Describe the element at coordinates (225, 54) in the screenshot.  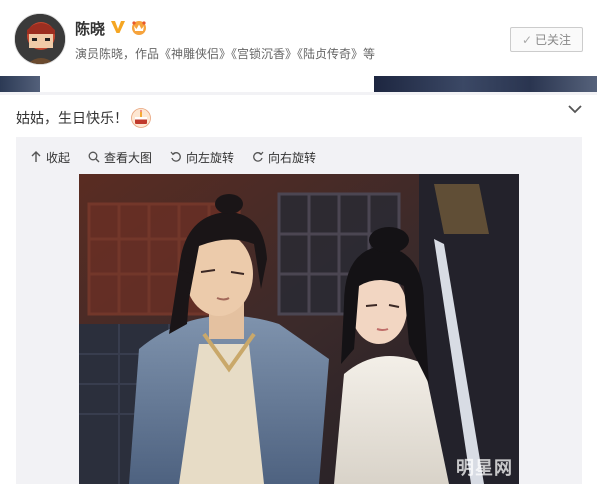
I see `profile-bio: 演员陈晓，作品《神雕侠侣》《宫锁沉香》《陆贞传奇》等` at that location.